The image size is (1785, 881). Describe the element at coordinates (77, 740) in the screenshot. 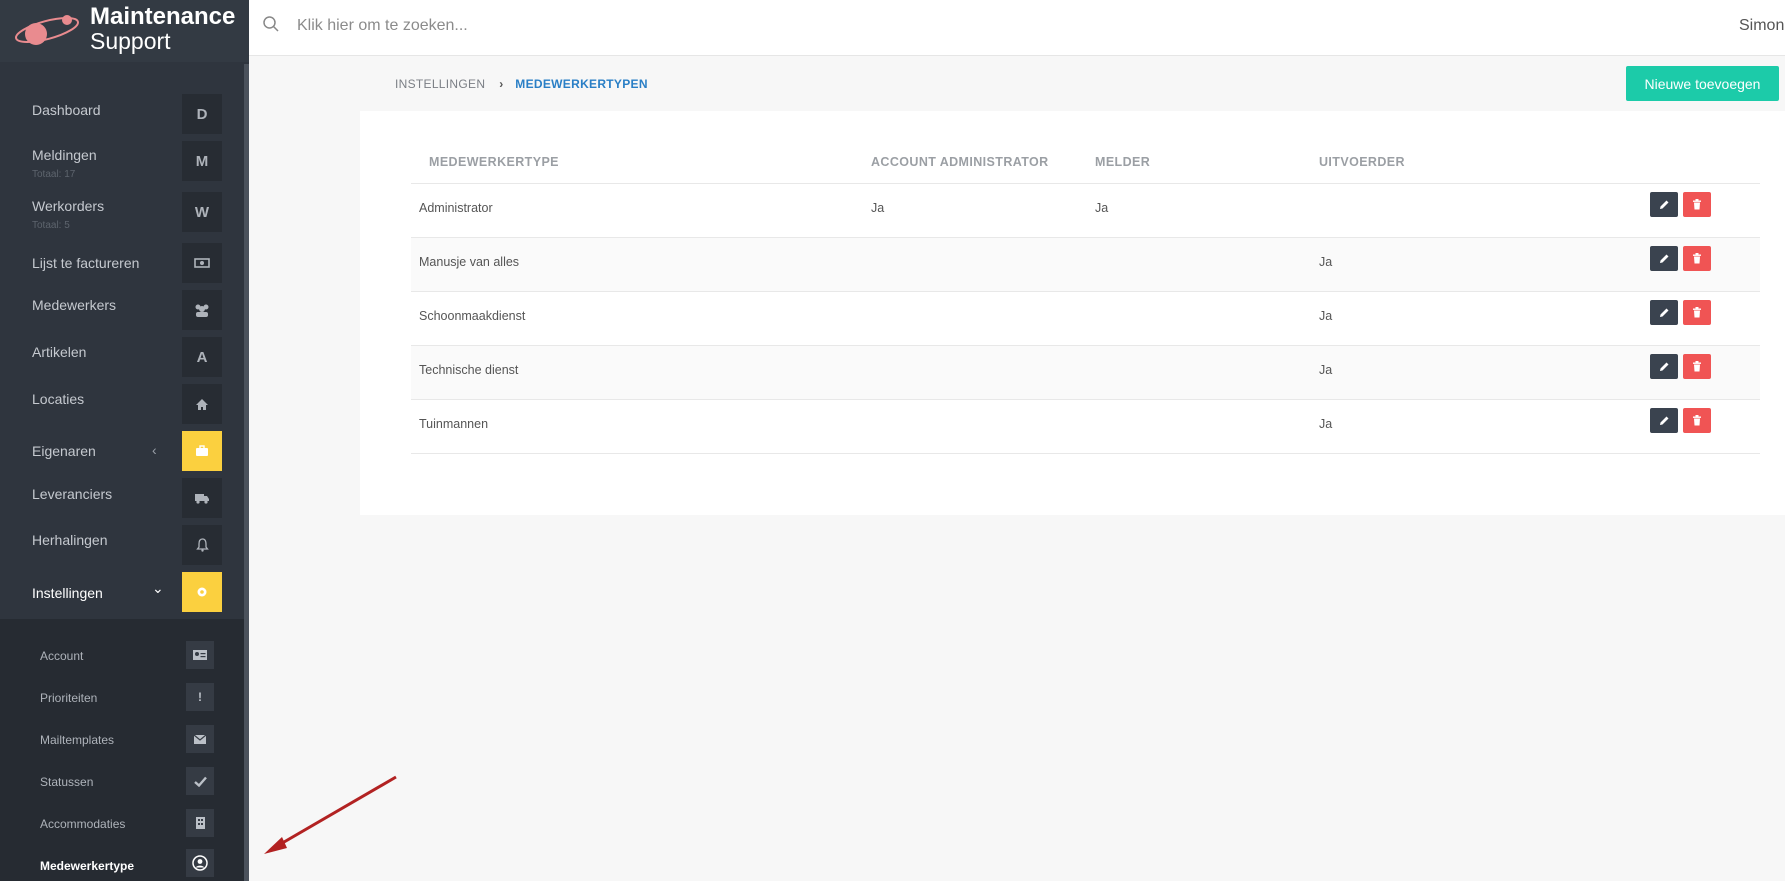

I see `submenu-item-label: Mailtemplates` at that location.